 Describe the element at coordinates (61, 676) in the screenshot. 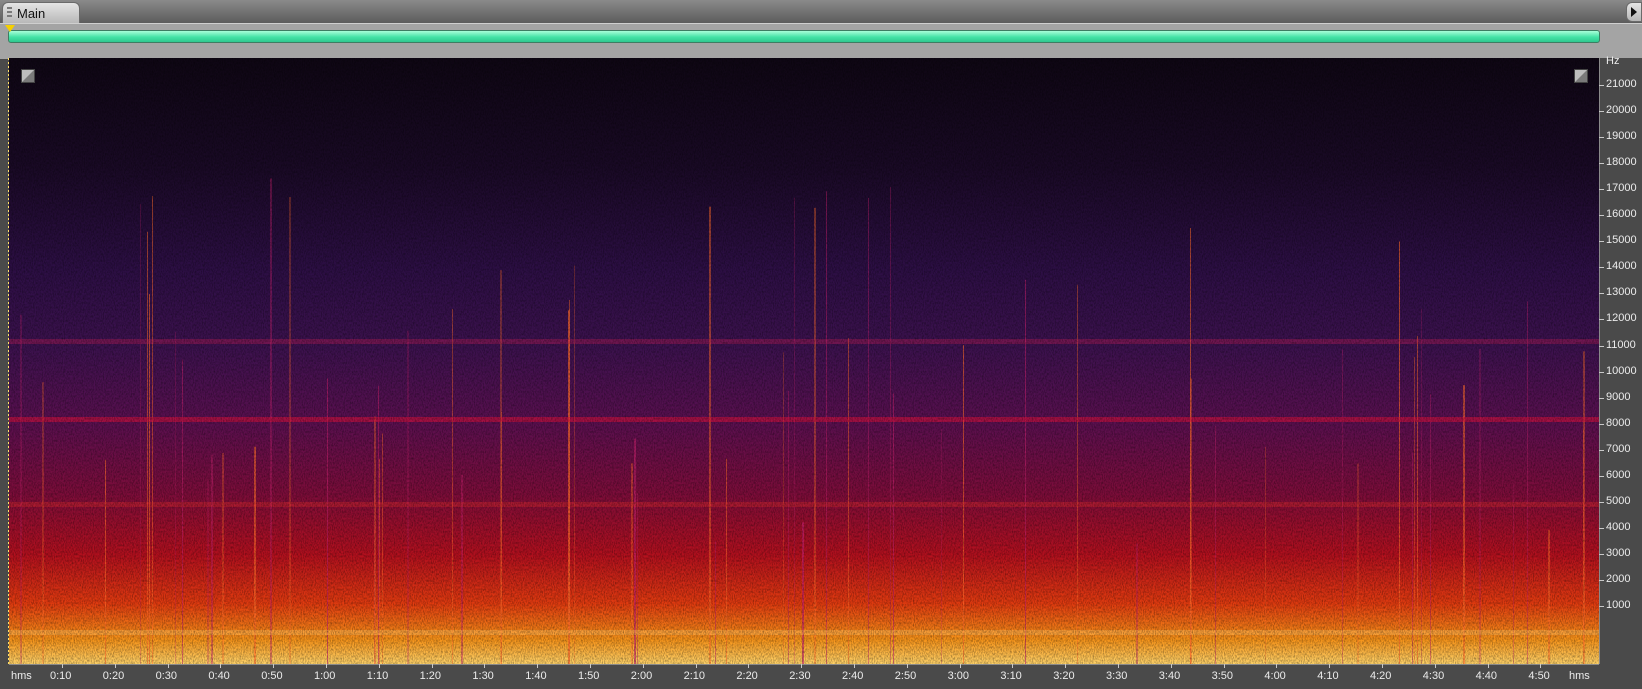

I see `time-tick-label: 0:10` at that location.